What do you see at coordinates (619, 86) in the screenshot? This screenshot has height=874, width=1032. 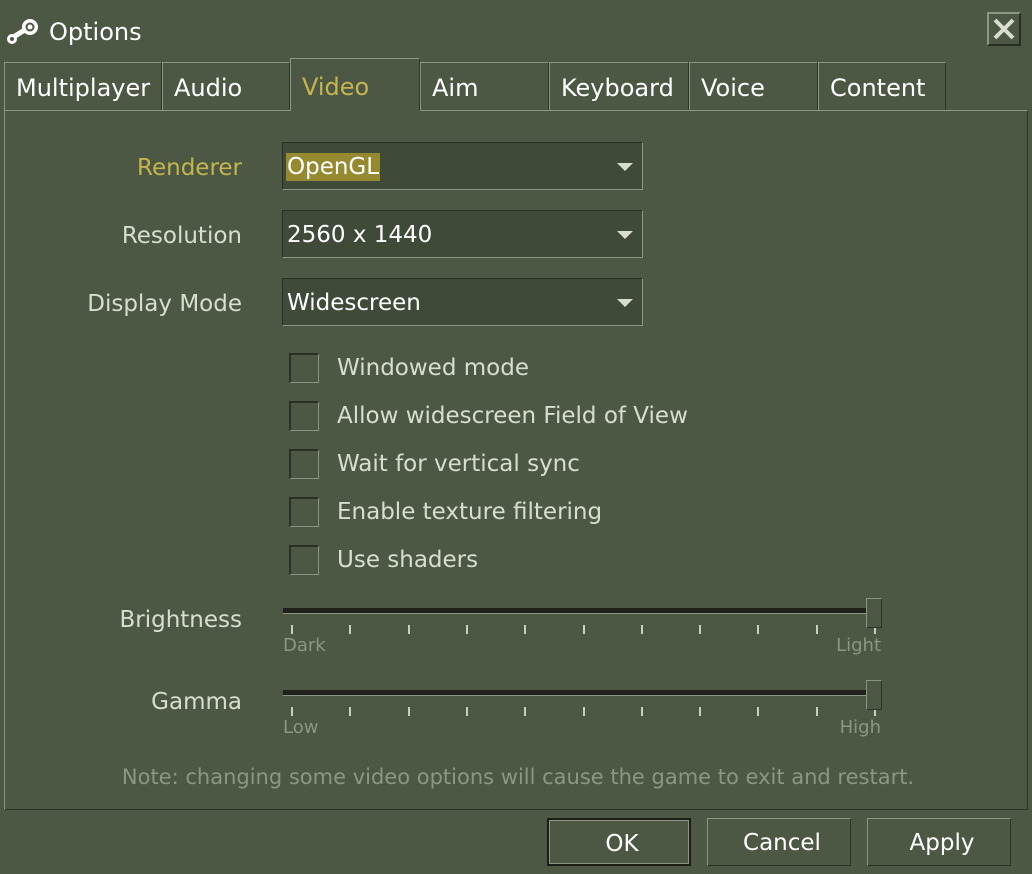 I see `tab-keyboard: Keyboard` at bounding box center [619, 86].